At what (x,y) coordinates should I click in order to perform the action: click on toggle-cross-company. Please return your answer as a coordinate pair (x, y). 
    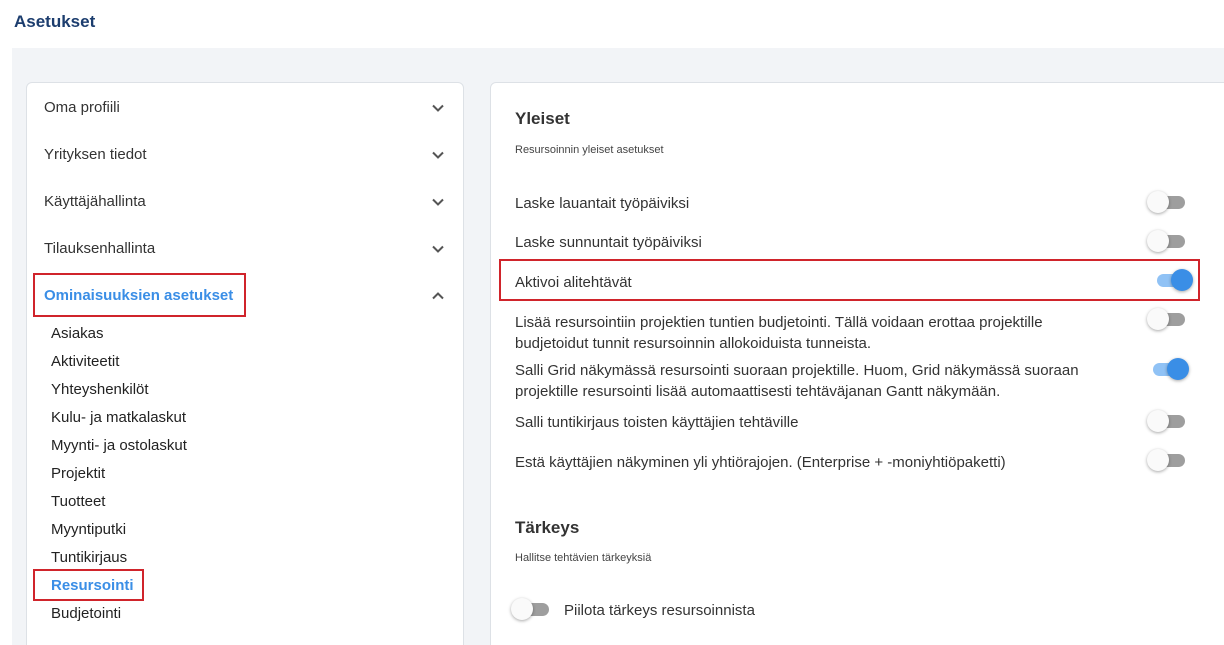
    Looking at the image, I should click on (1167, 460).